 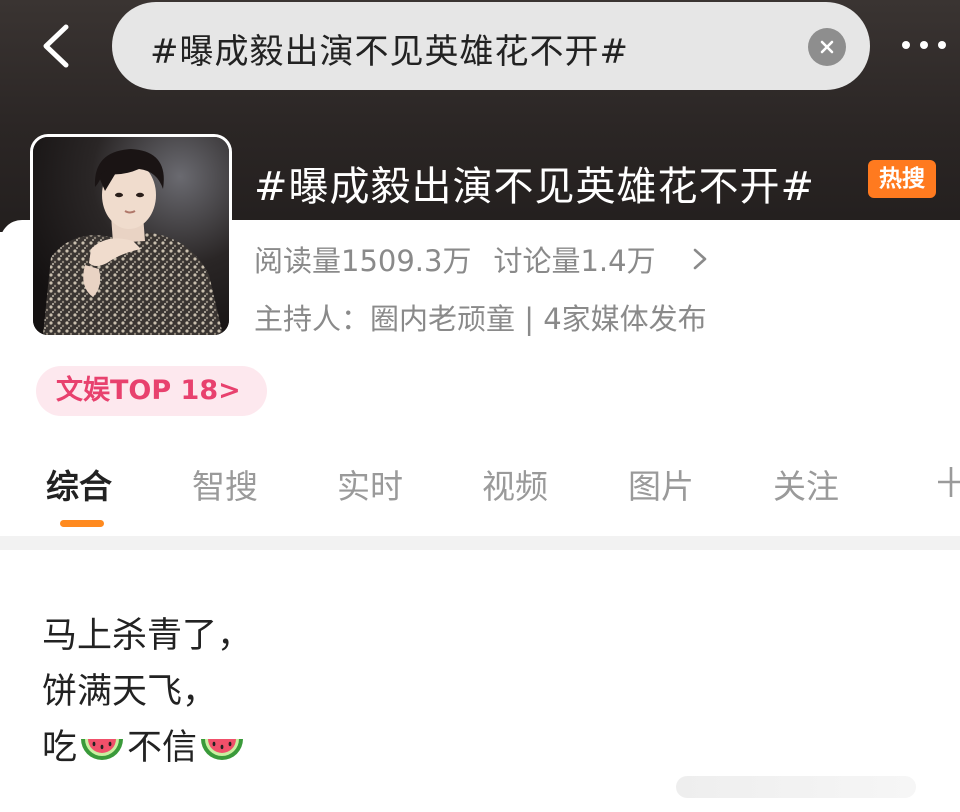 I want to click on host-info: 主持人：圈内老顽童 | 4家媒体发布, so click(x=480, y=319).